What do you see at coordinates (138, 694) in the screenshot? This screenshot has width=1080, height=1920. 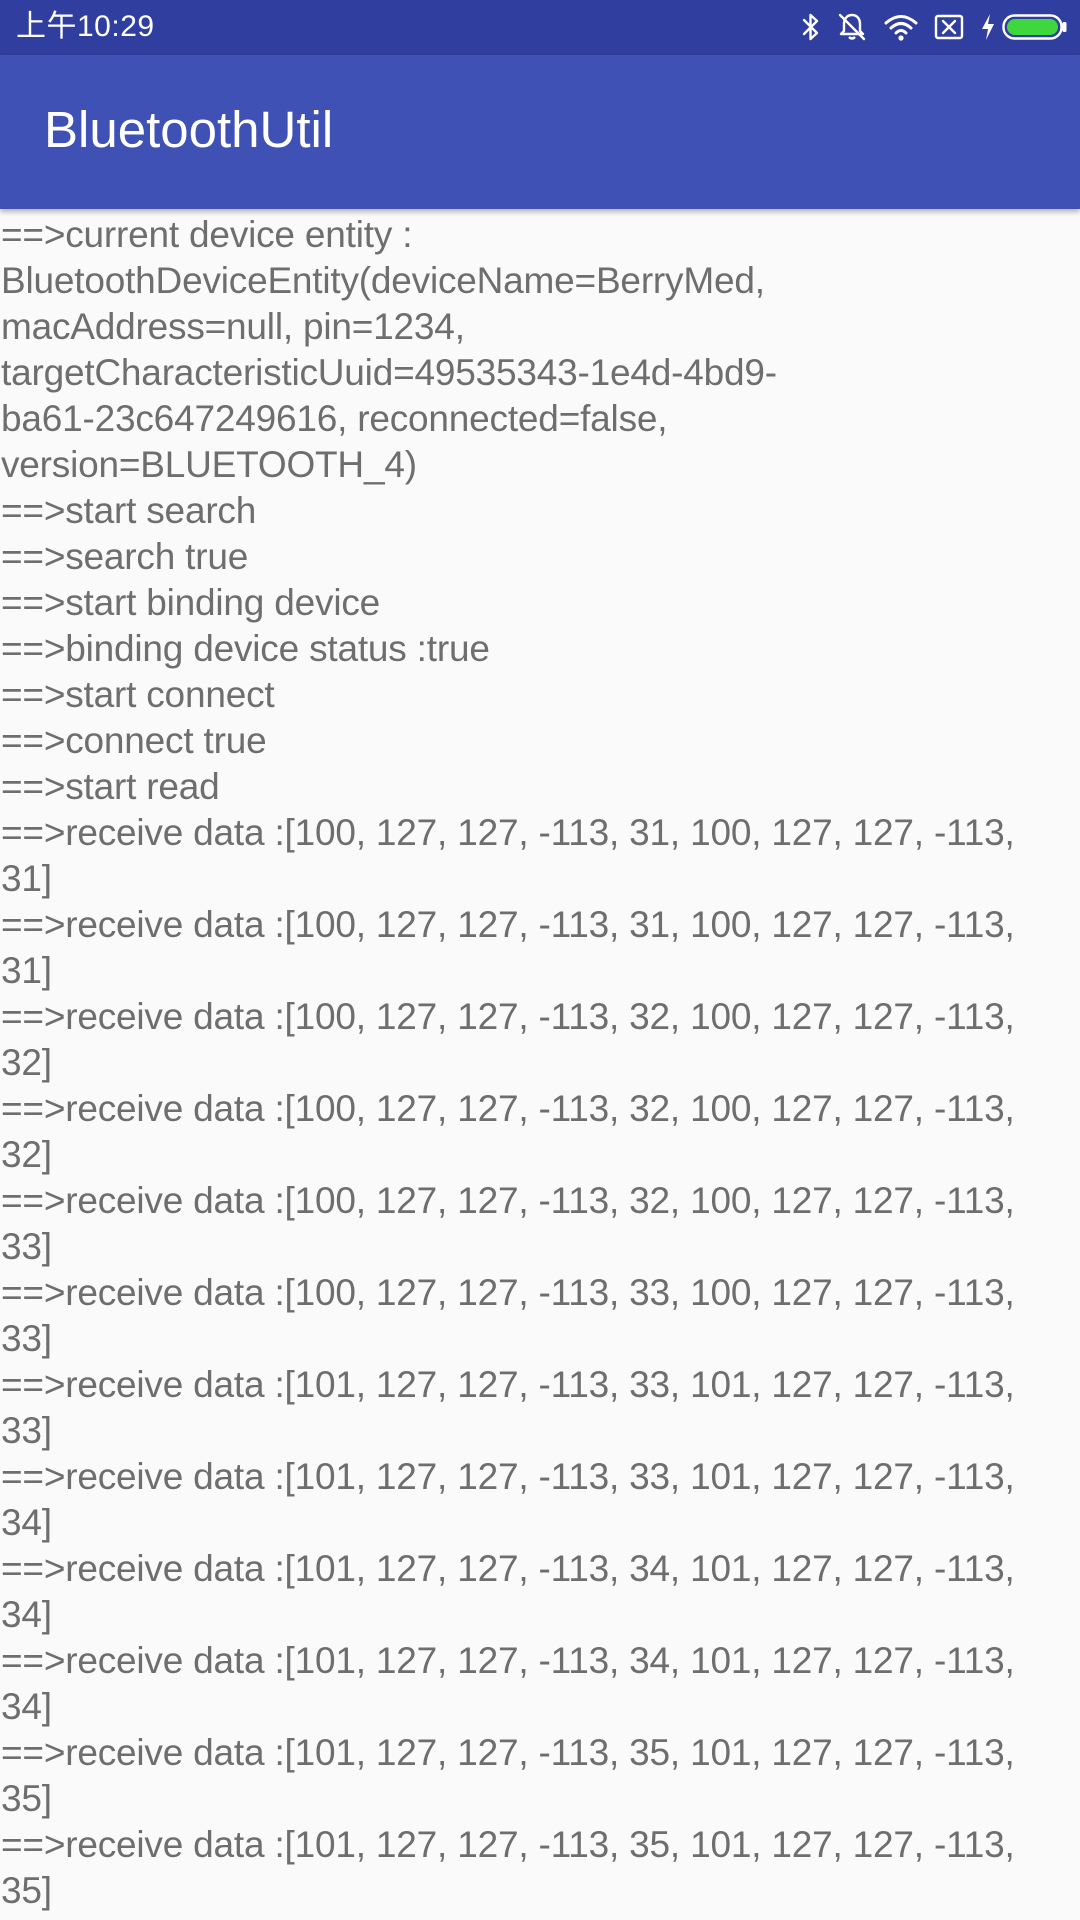 I see `log-entry: ==>start connect` at bounding box center [138, 694].